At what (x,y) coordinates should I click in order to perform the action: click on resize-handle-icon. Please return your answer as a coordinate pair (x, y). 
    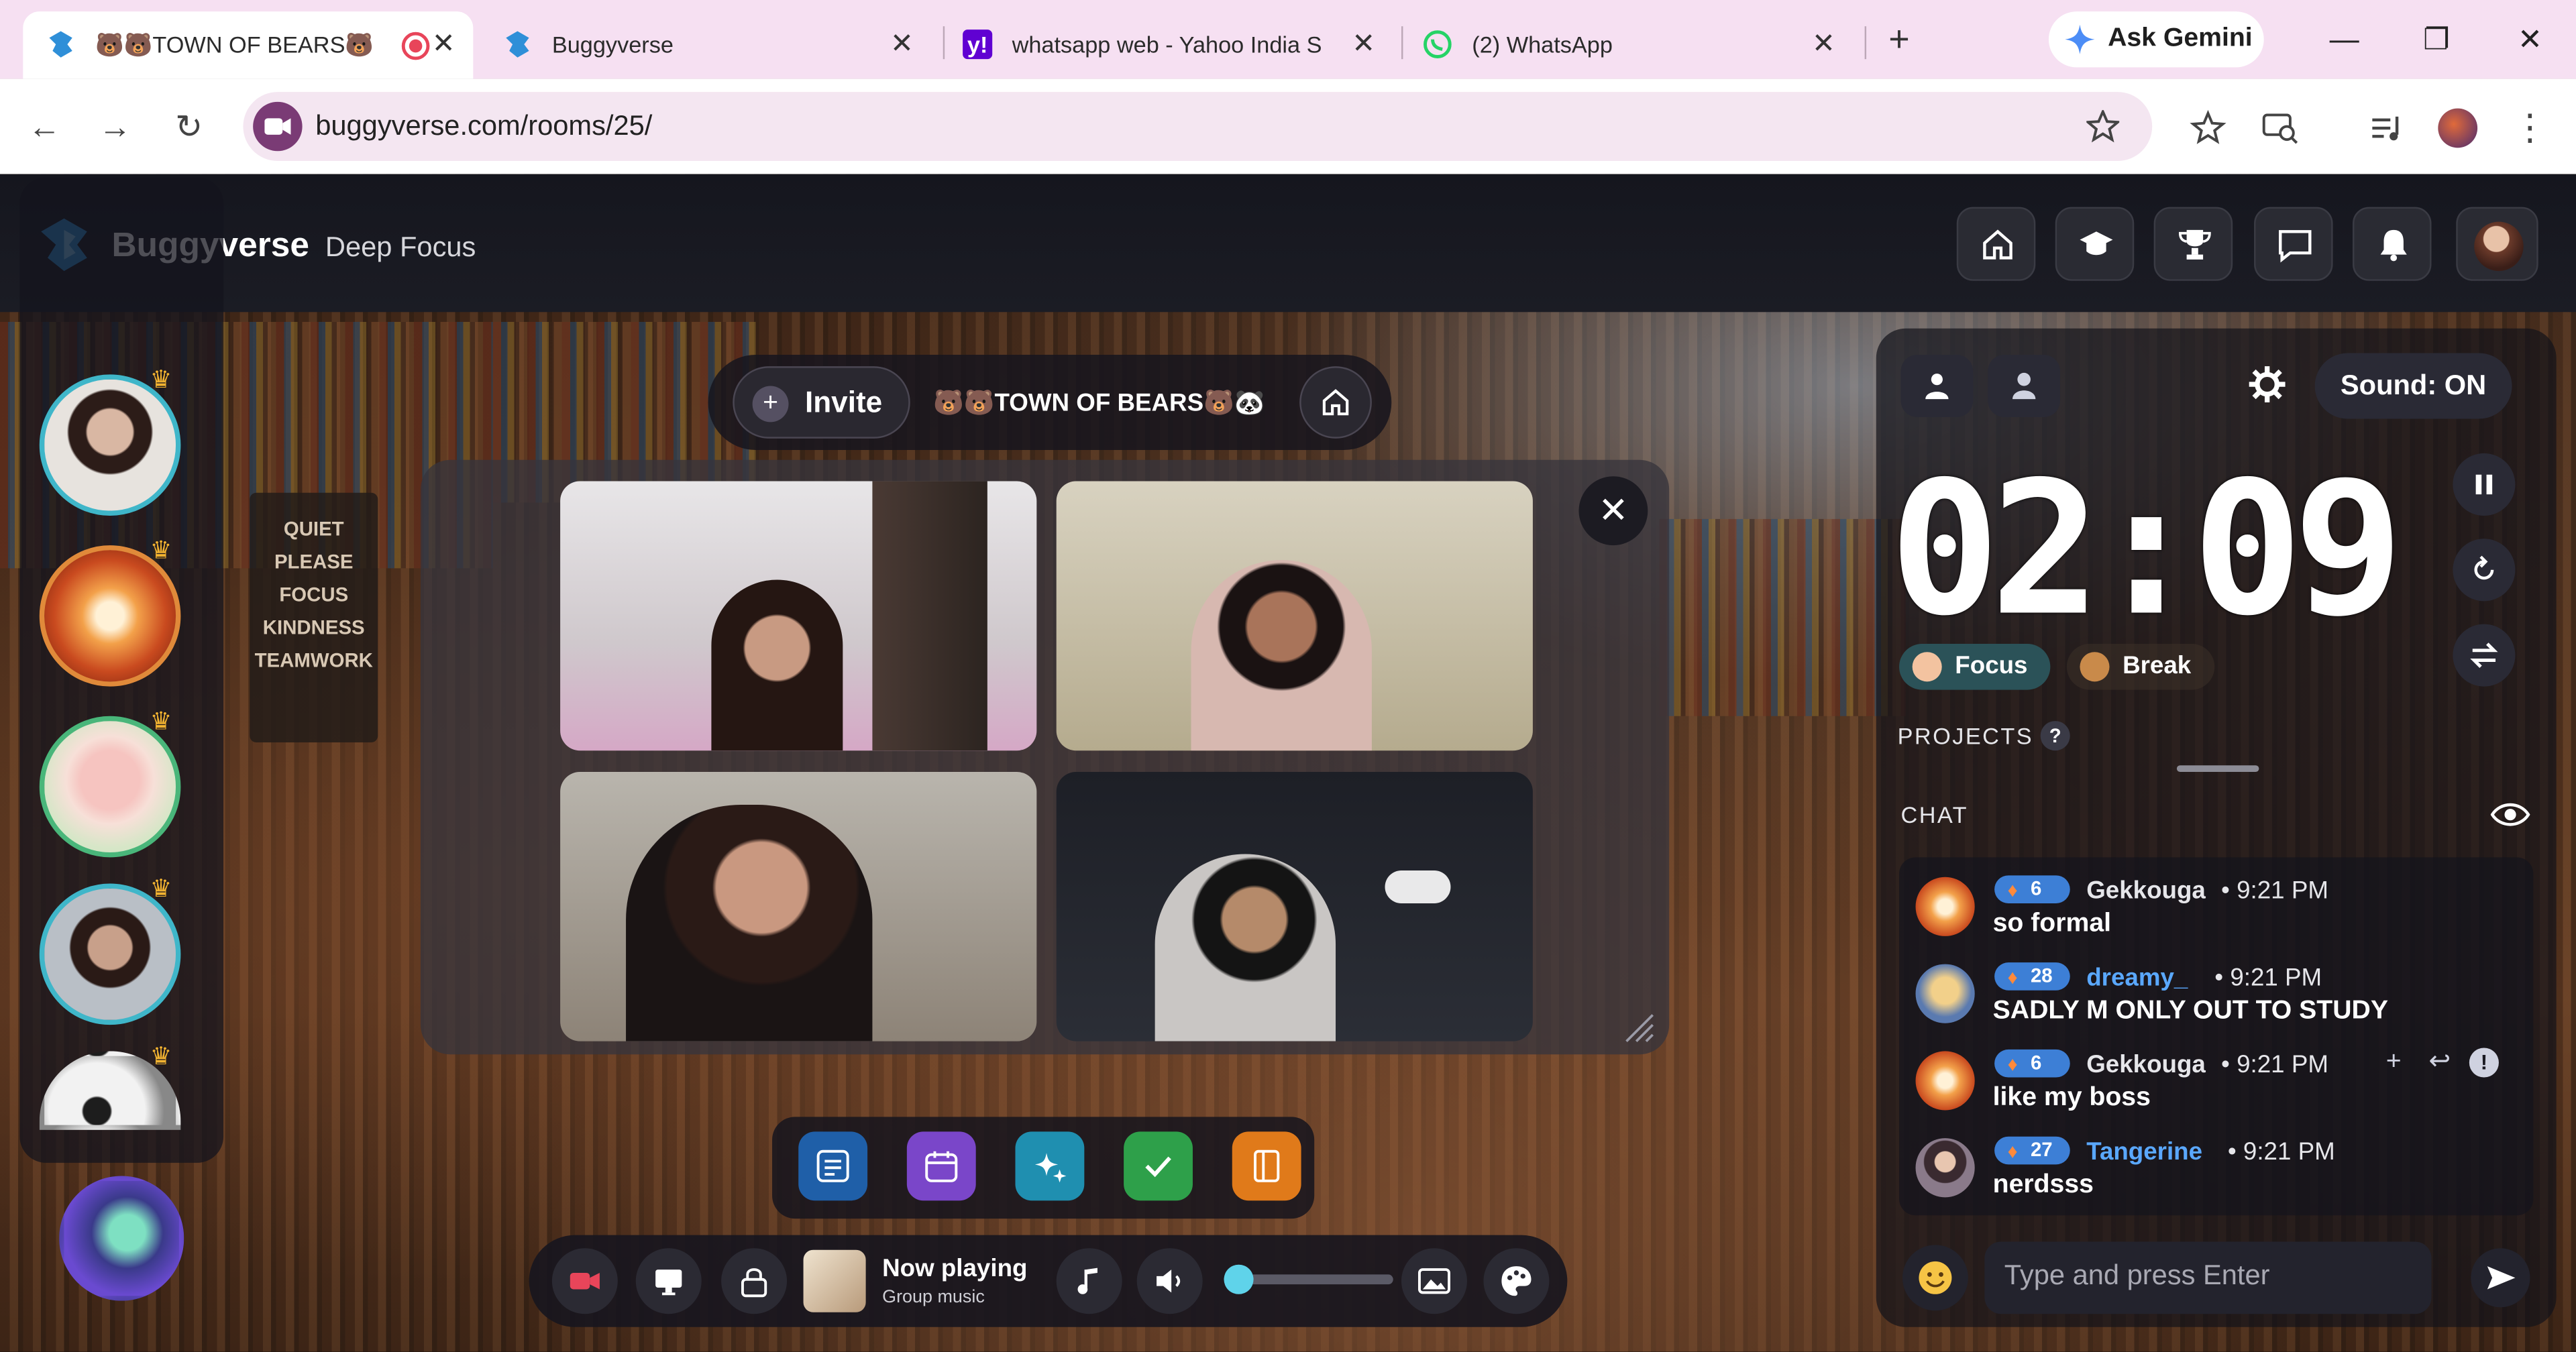
    Looking at the image, I should click on (1638, 1027).